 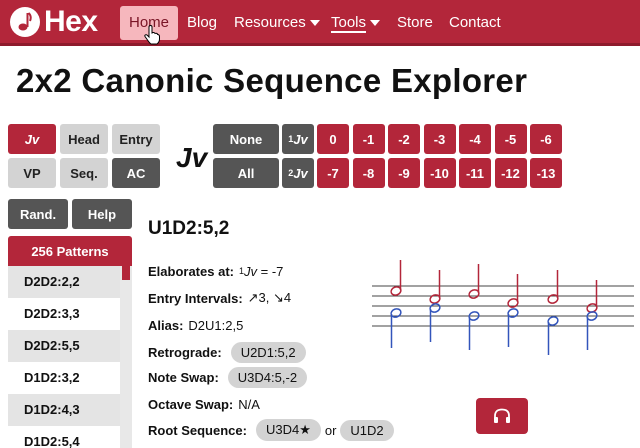 I want to click on mode-jv-button: Jv, so click(x=32, y=139).